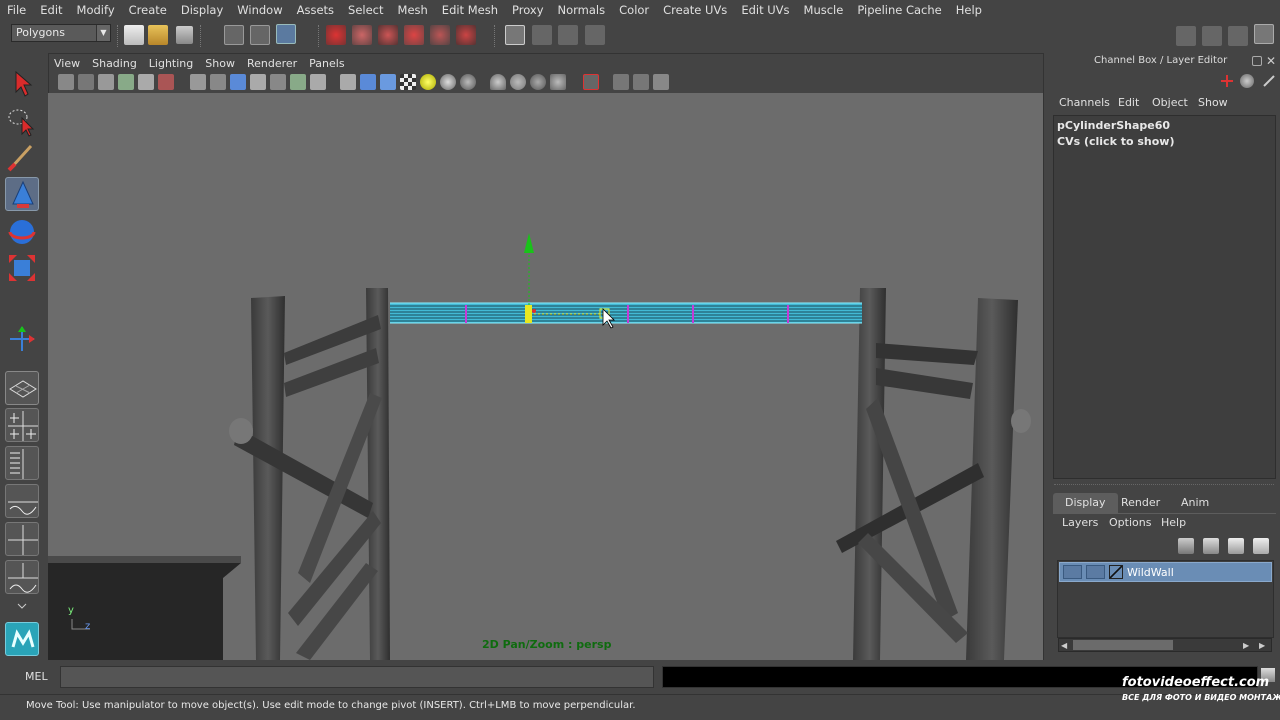 The image size is (1280, 720). What do you see at coordinates (1247, 81) in the screenshot?
I see `attribute-editor-icon` at bounding box center [1247, 81].